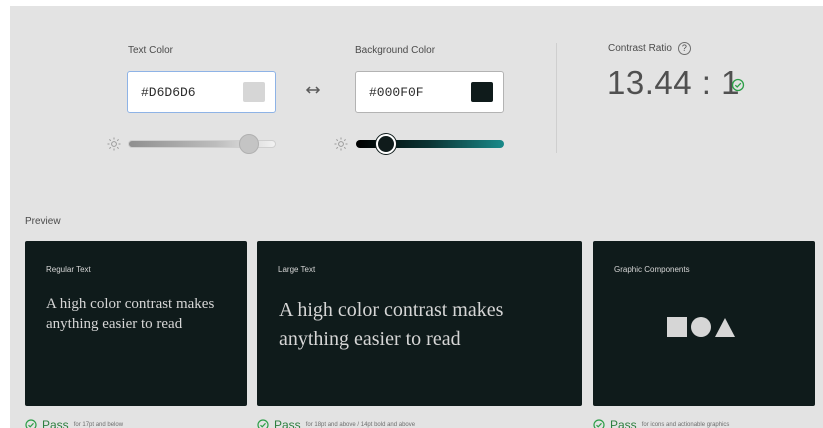 This screenshot has height=428, width=823. What do you see at coordinates (482, 92) in the screenshot?
I see `background-color-swatch` at bounding box center [482, 92].